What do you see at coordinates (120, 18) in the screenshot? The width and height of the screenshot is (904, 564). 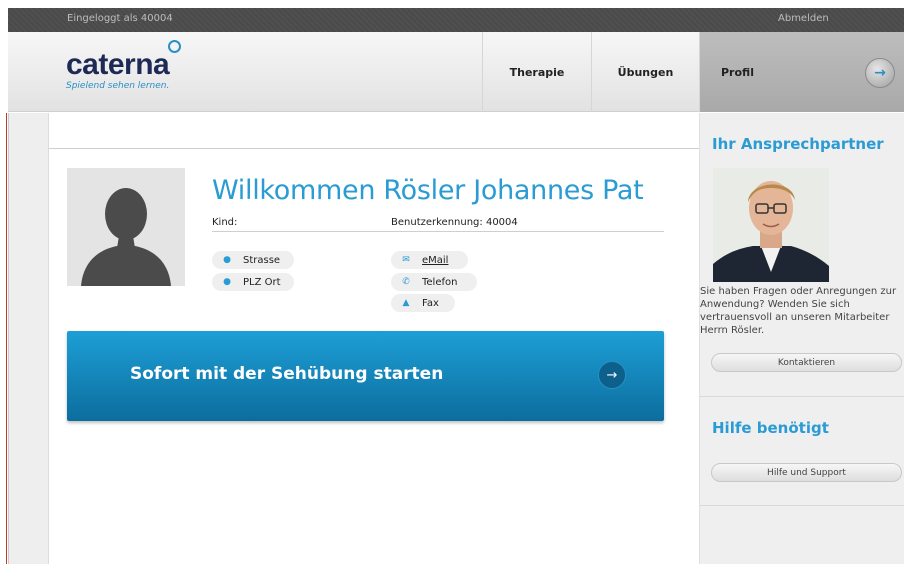 I see `logged-in-label: Eingeloggt als 40004` at bounding box center [120, 18].